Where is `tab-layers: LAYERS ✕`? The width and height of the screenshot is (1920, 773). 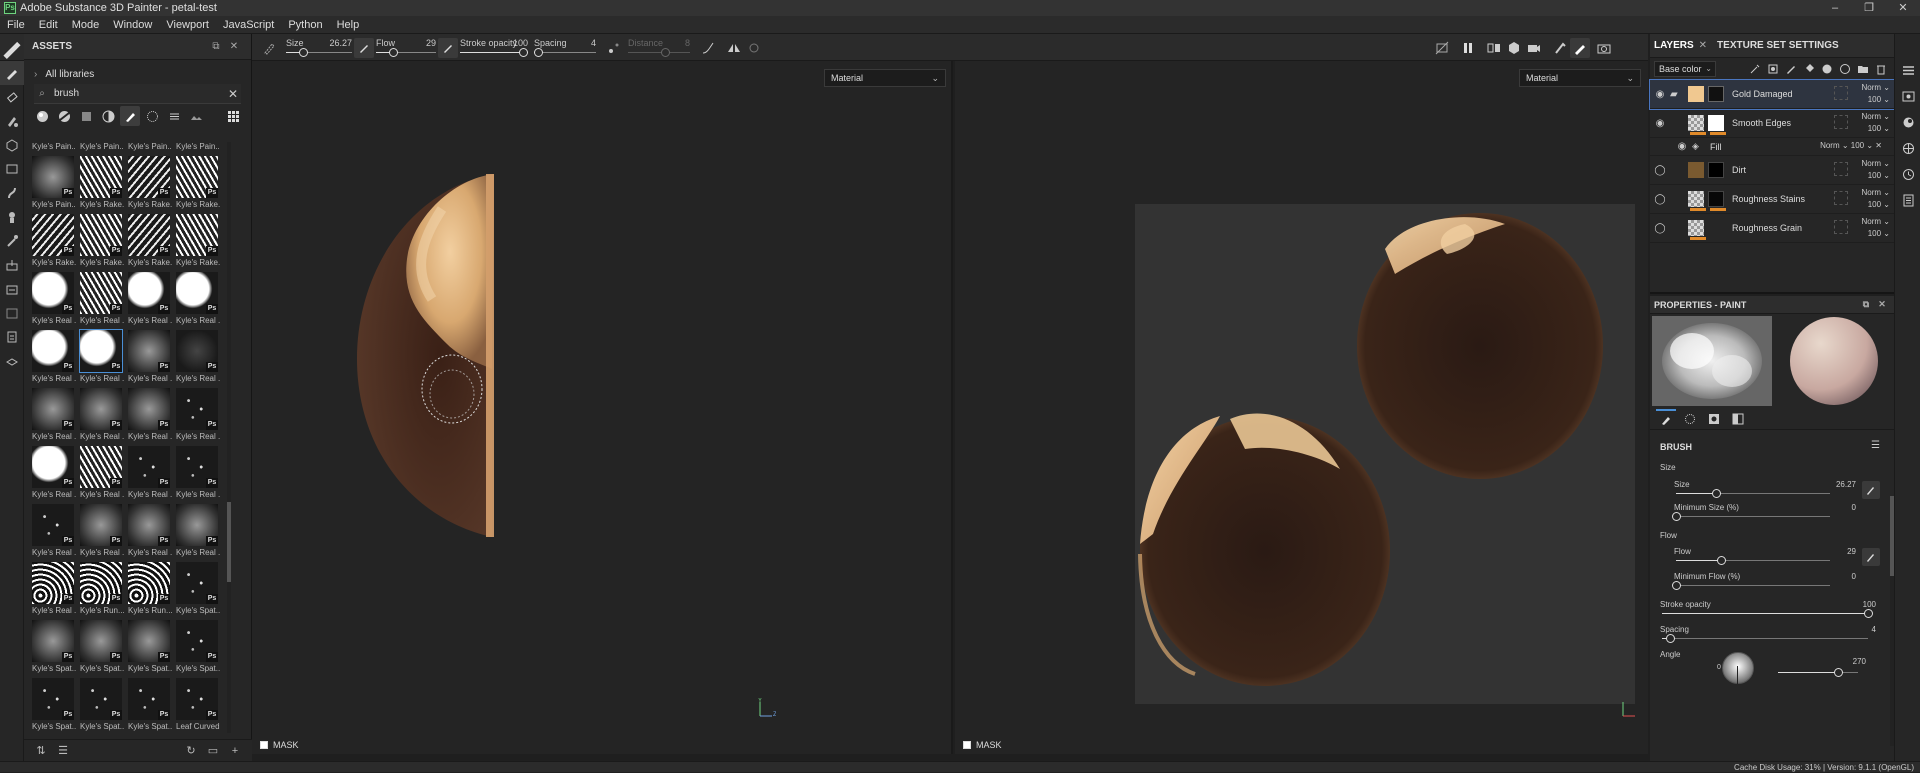 tab-layers: LAYERS ✕ is located at coordinates (1680, 45).